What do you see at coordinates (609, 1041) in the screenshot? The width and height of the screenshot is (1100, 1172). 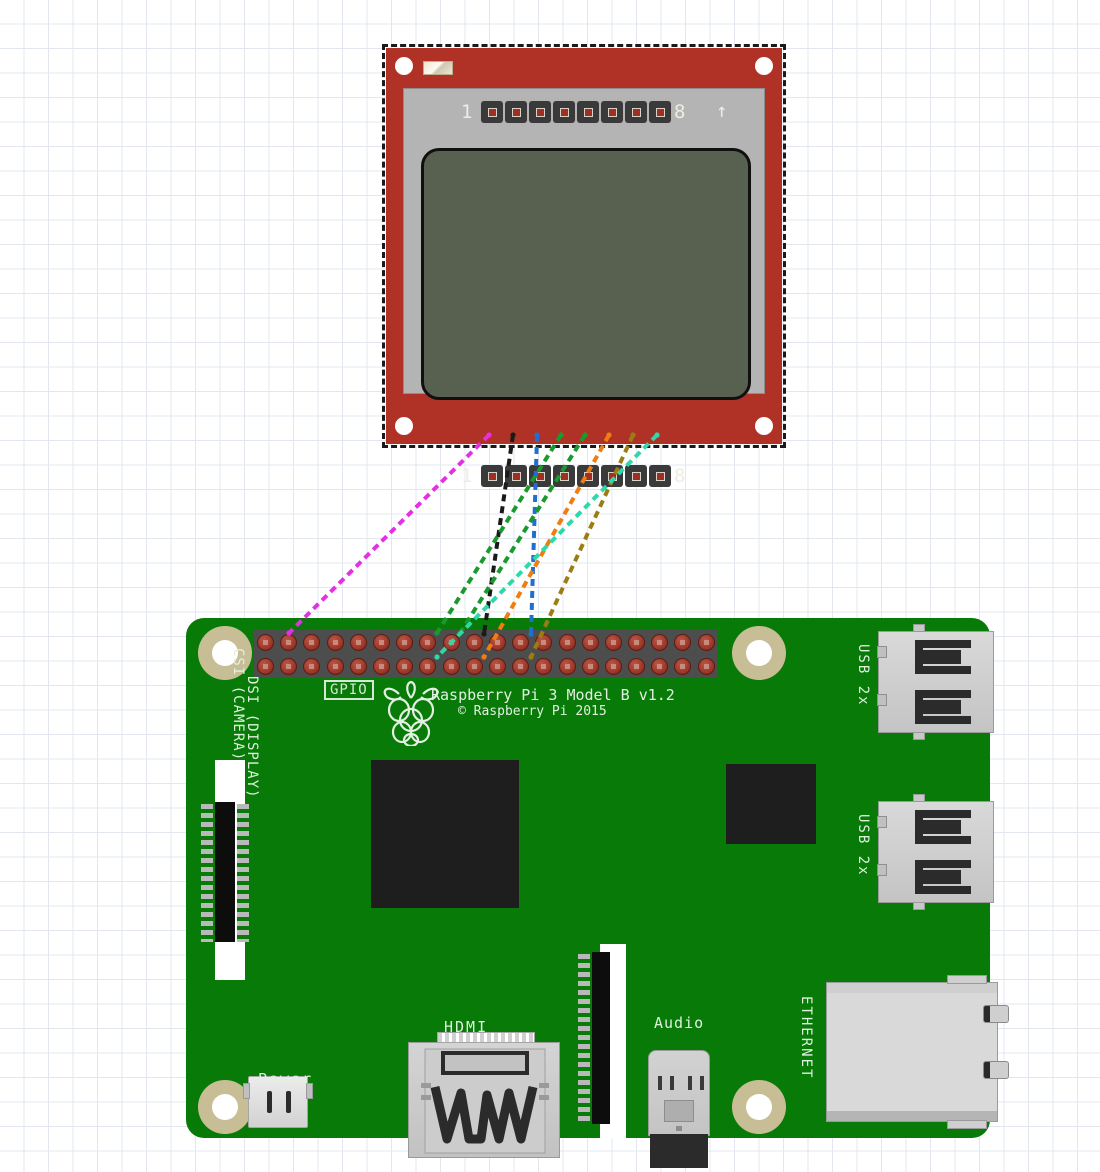 I see `csi-camera-connector` at bounding box center [609, 1041].